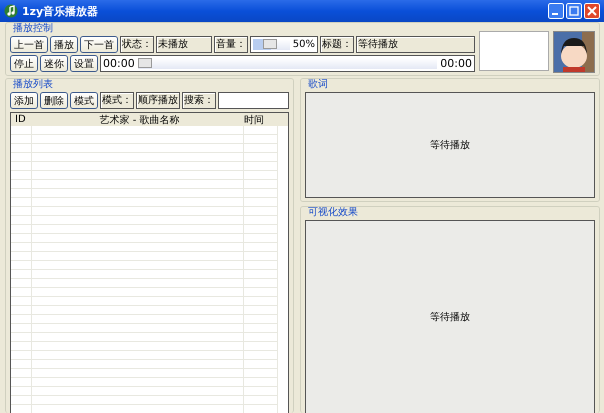 This screenshot has height=413, width=604. Describe the element at coordinates (253, 100) in the screenshot. I see `search-field` at that location.